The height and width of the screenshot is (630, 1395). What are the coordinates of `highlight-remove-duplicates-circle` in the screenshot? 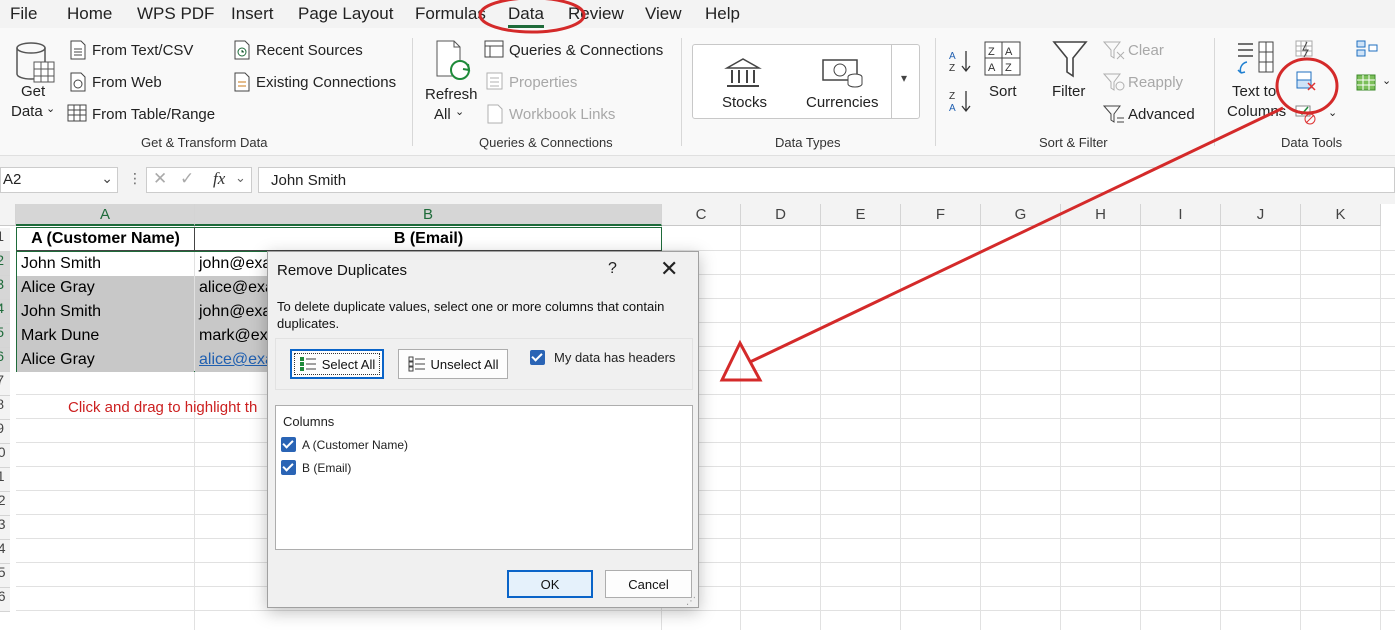 It's located at (1307, 86).